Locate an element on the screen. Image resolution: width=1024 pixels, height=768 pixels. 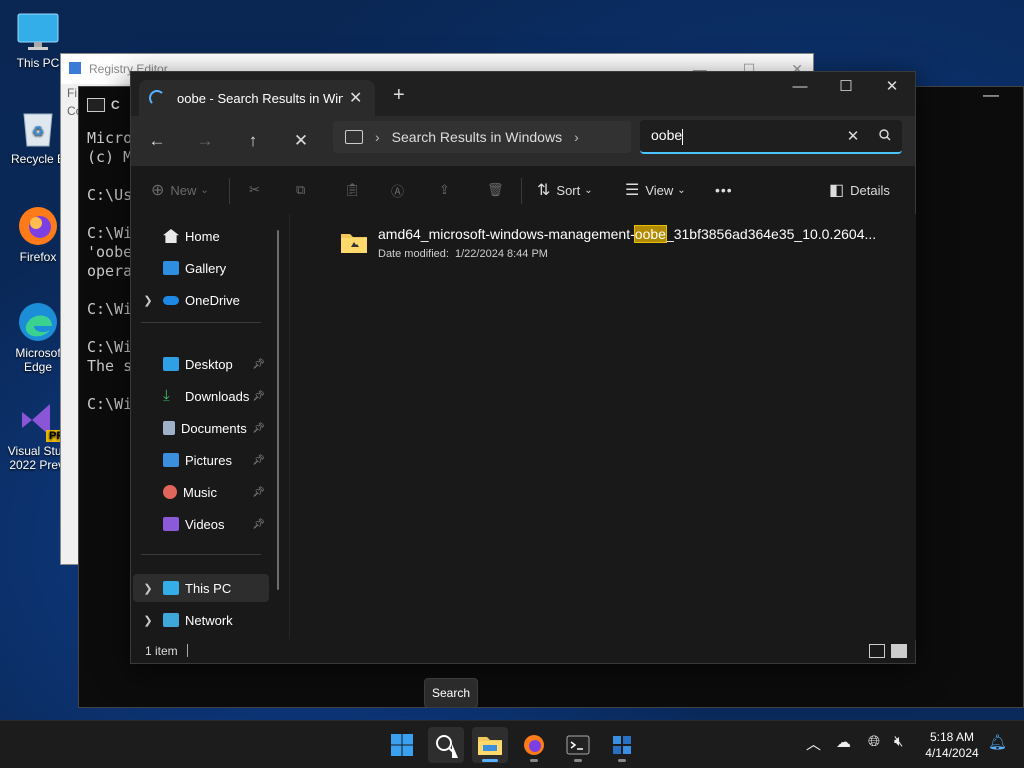
paste-button: 📋︎ is located at coordinates (352, 190).